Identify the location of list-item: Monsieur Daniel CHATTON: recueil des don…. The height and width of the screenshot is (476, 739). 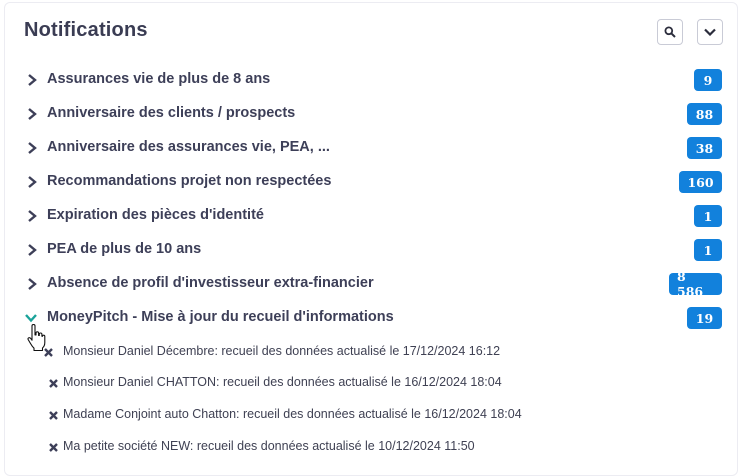
(363, 384).